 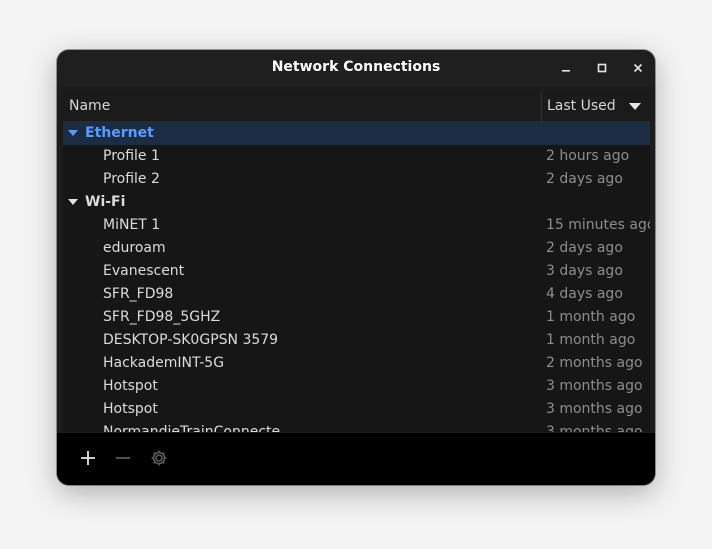 What do you see at coordinates (356, 156) in the screenshot?
I see `connection-row: Profile 1 2 hours ago` at bounding box center [356, 156].